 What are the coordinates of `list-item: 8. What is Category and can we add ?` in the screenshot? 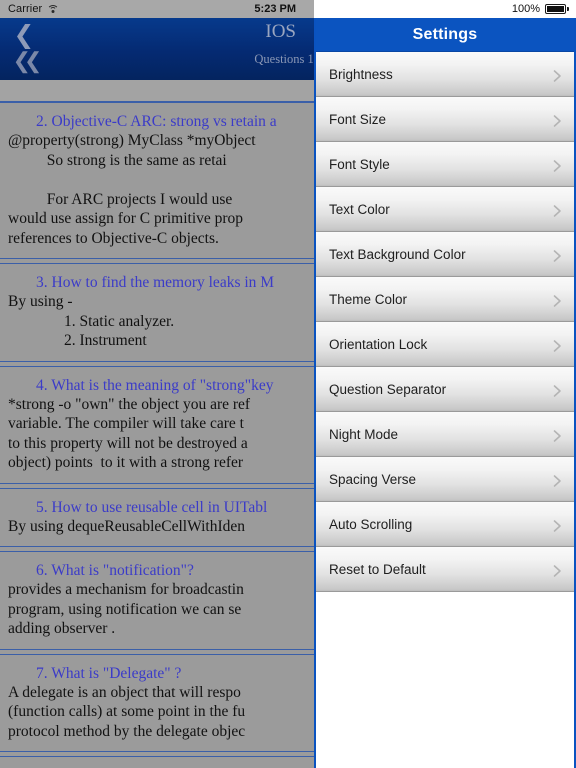 It's located at (157, 762).